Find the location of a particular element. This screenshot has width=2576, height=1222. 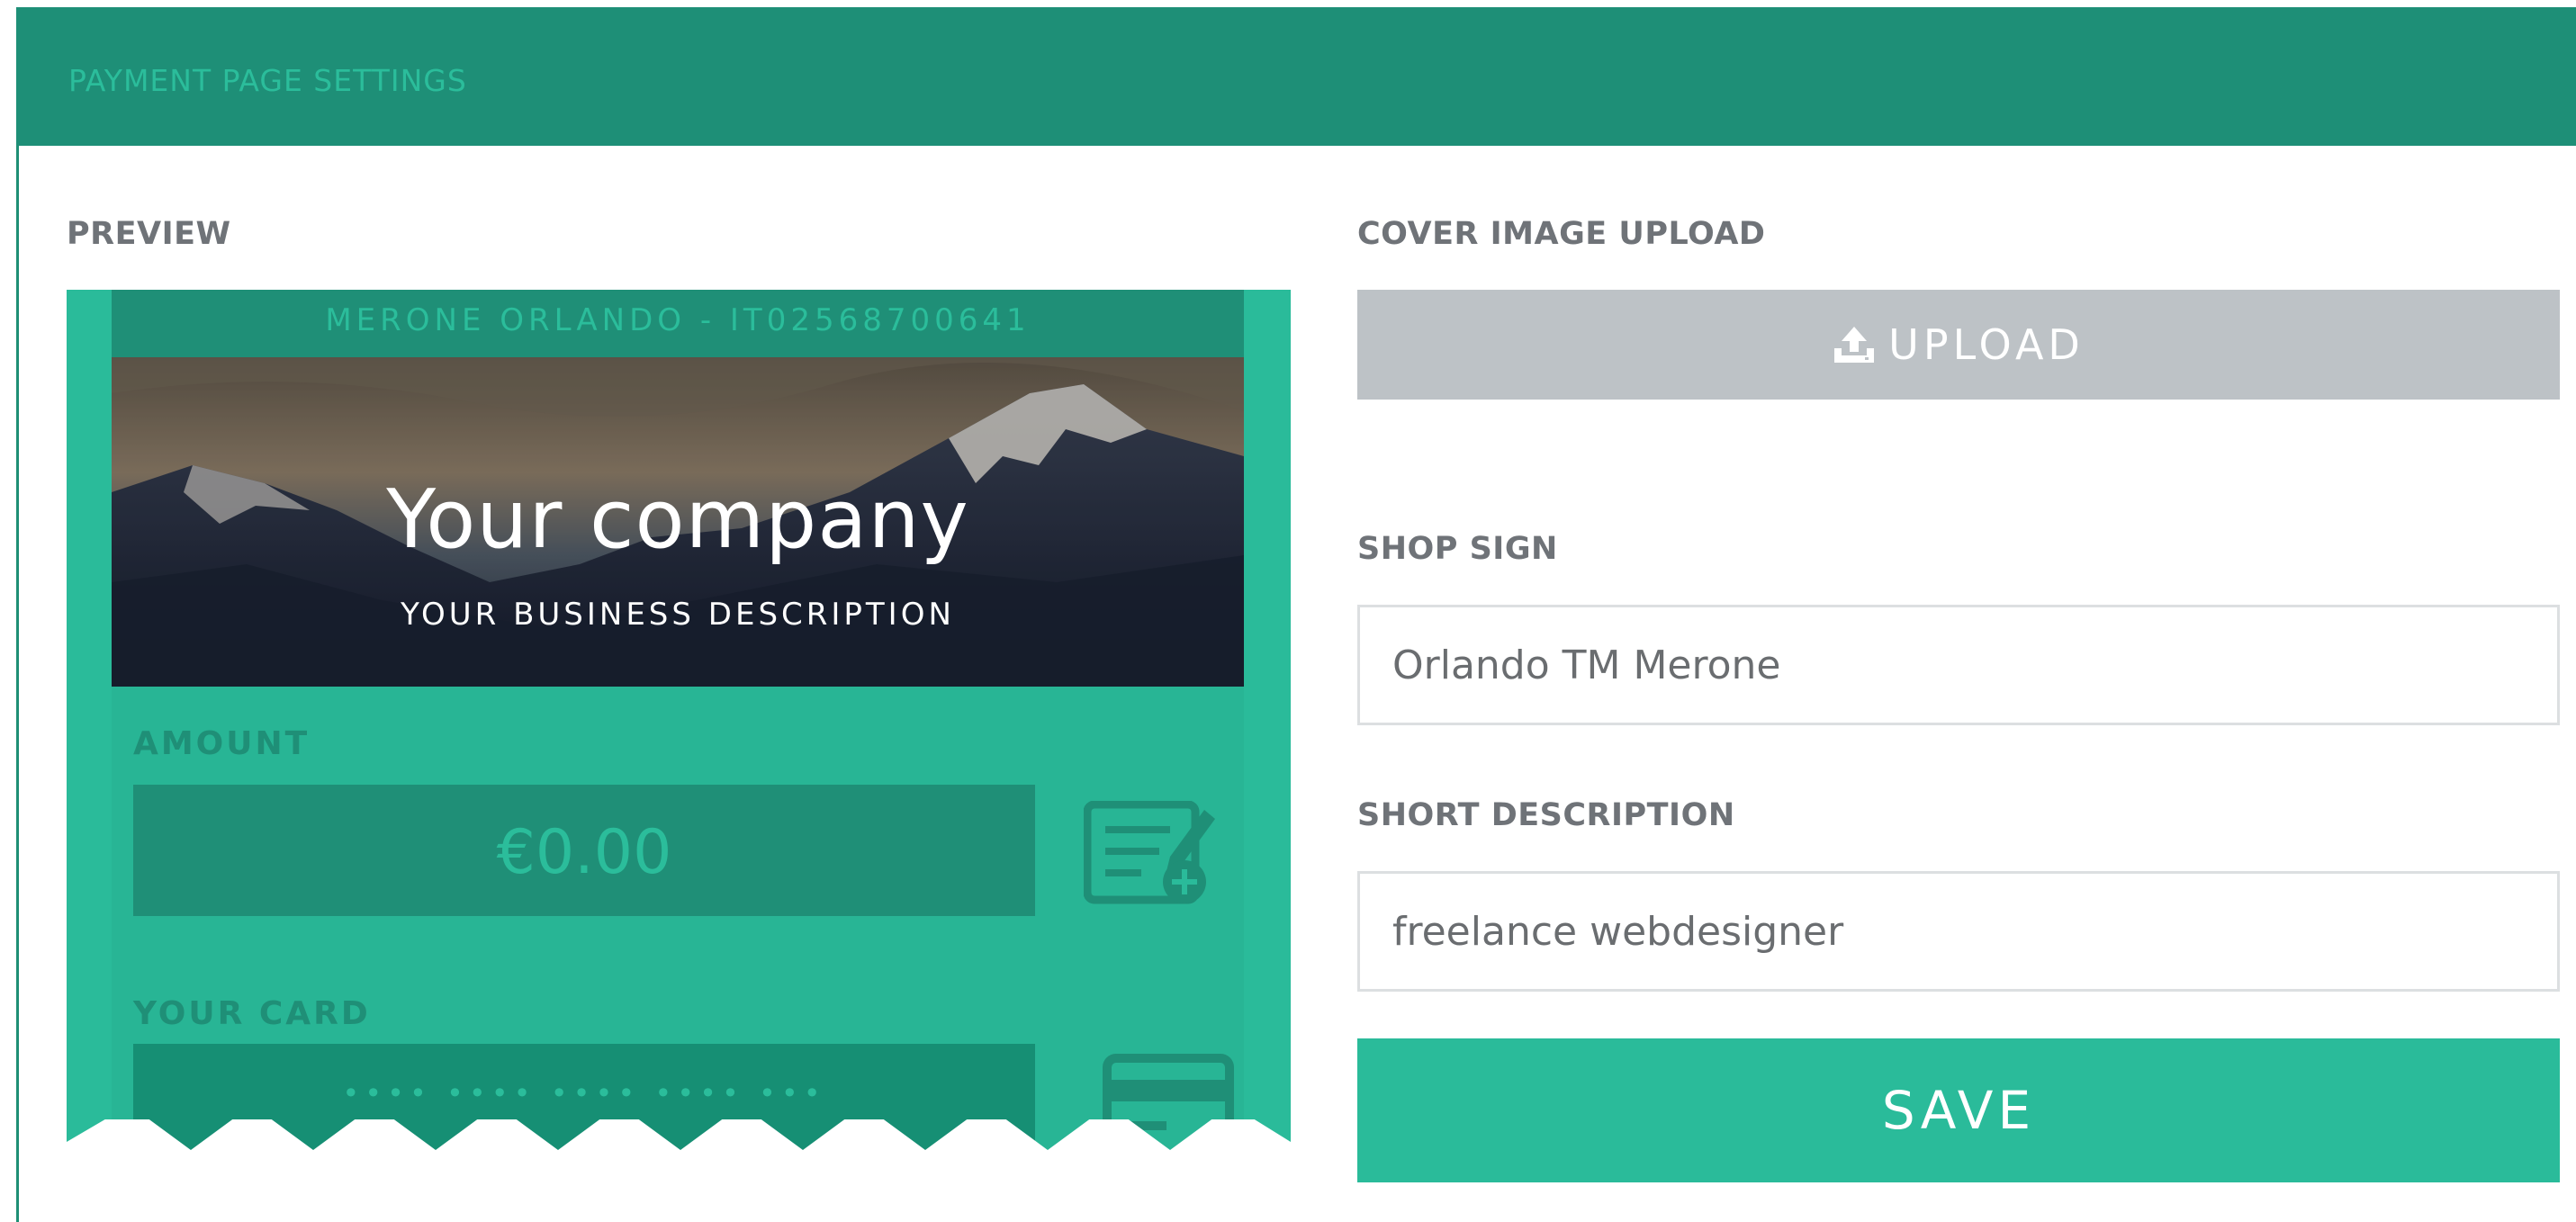

merchant-bar: MERONE ORLANDO - IT02568700641 is located at coordinates (678, 323).